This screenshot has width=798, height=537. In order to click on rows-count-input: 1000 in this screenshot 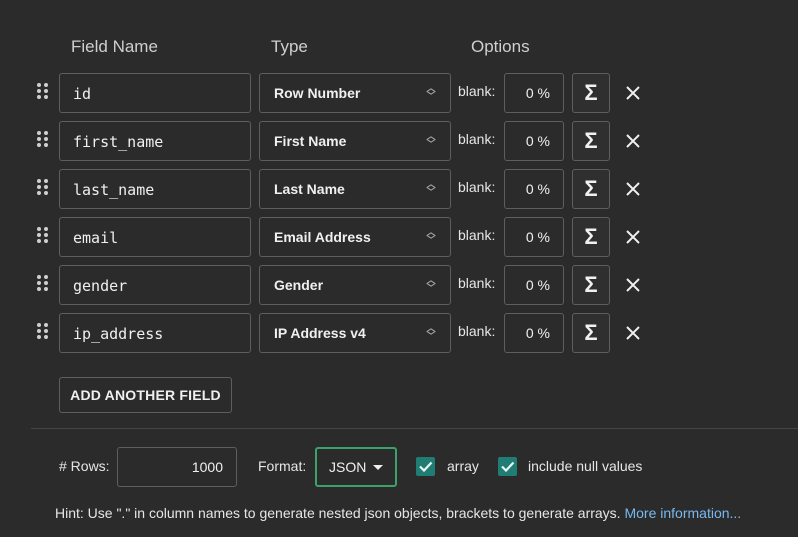, I will do `click(177, 467)`.